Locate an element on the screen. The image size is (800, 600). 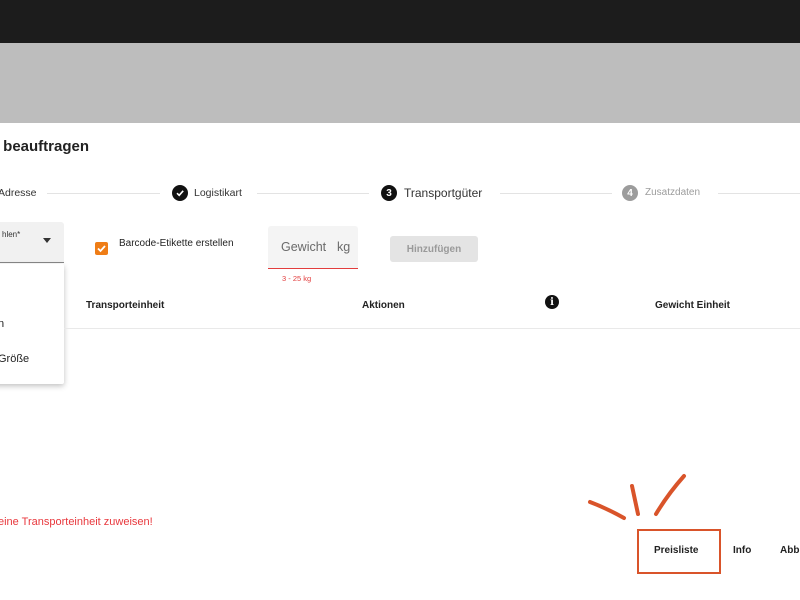
barcode-checkbox-label: Barcode-Etikette erstellen is located at coordinates (176, 243).